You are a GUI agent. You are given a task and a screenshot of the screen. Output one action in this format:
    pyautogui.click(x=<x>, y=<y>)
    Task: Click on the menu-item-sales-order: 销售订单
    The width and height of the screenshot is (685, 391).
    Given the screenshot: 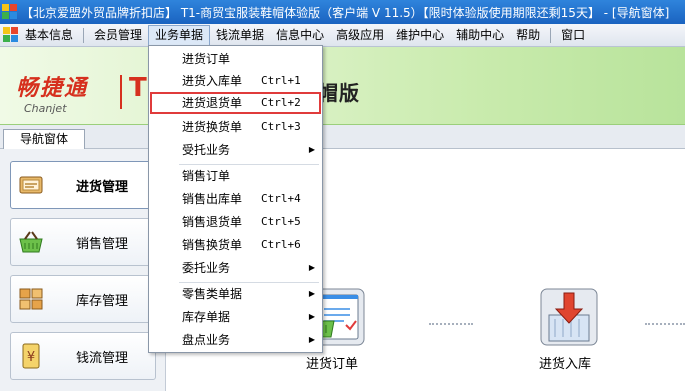 What is the action you would take?
    pyautogui.click(x=235, y=176)
    